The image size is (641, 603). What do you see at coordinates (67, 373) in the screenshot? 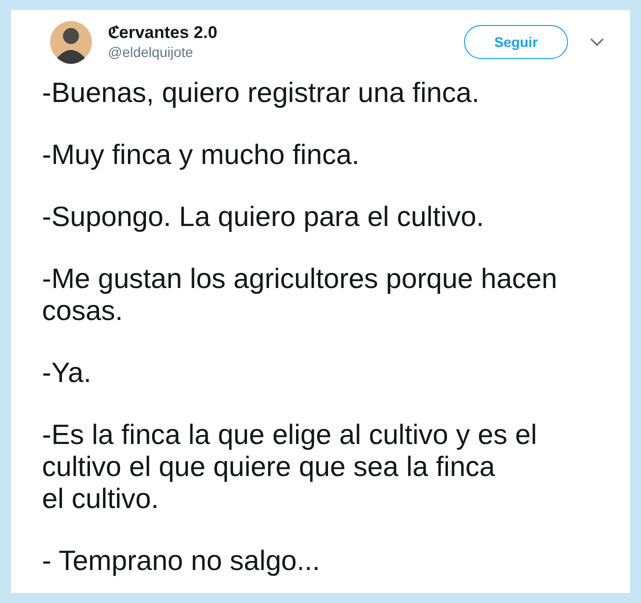
I see `tweet-paragraph: -Ya.` at bounding box center [67, 373].